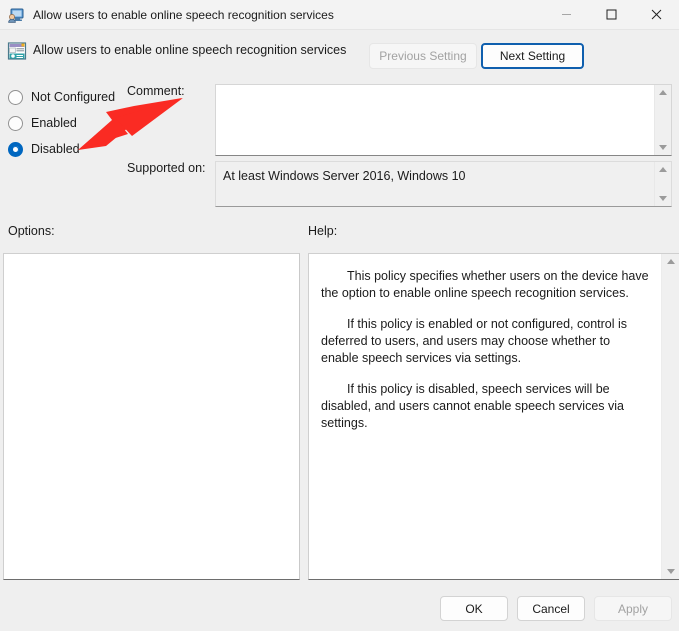  I want to click on radio-circle-selected-icon, so click(15, 149).